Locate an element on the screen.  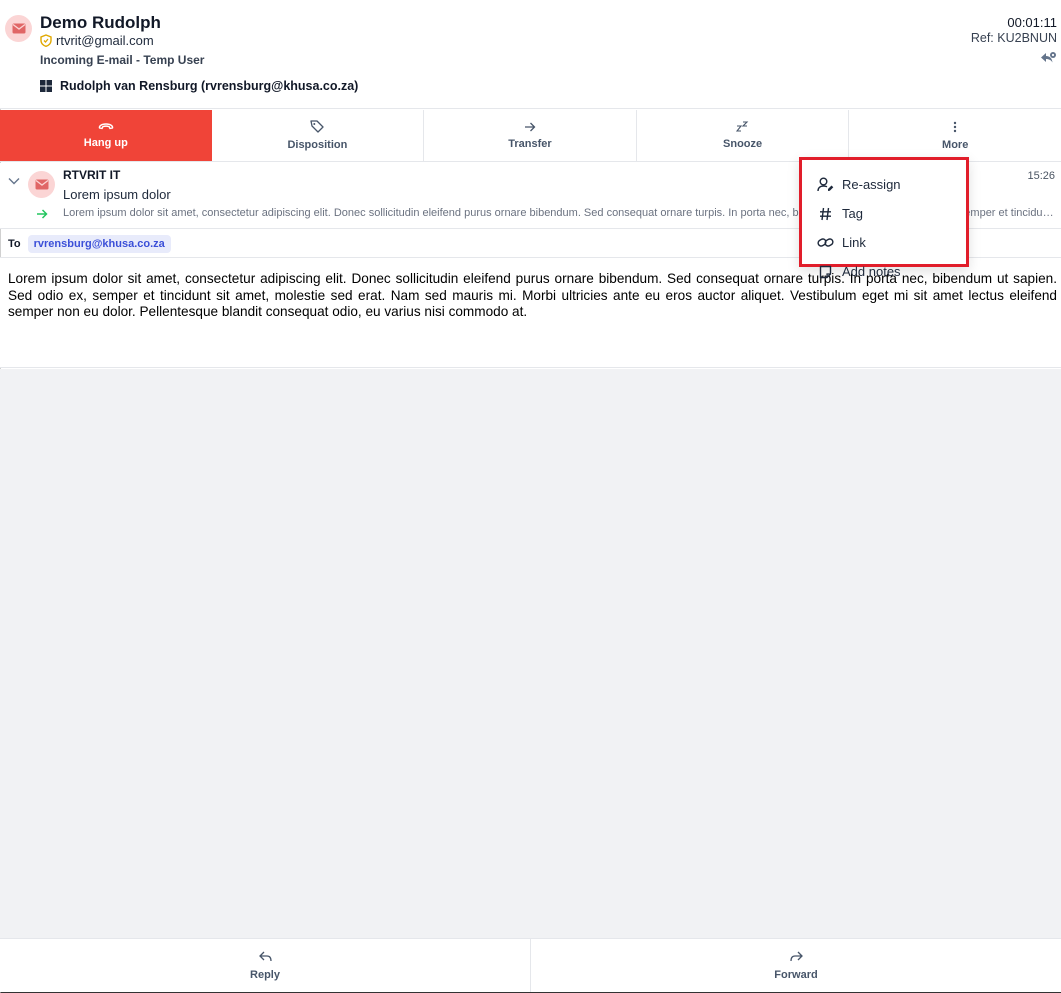
more-label: More is located at coordinates (955, 144).